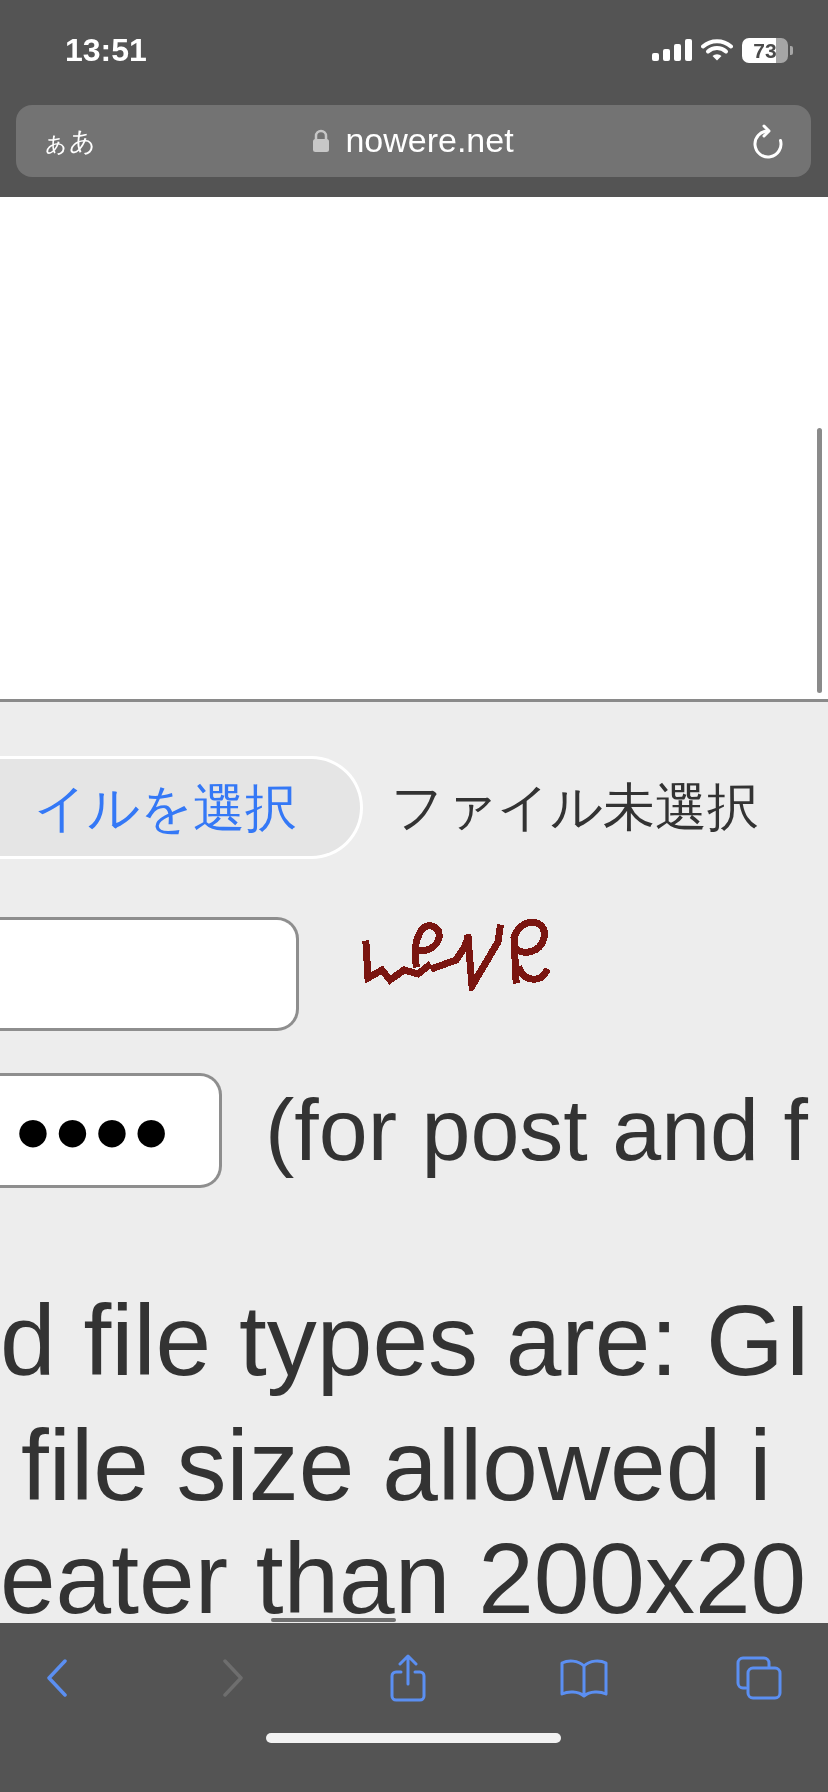 This screenshot has height=1792, width=828. Describe the element at coordinates (333, 1620) in the screenshot. I see `grabber-handle` at that location.